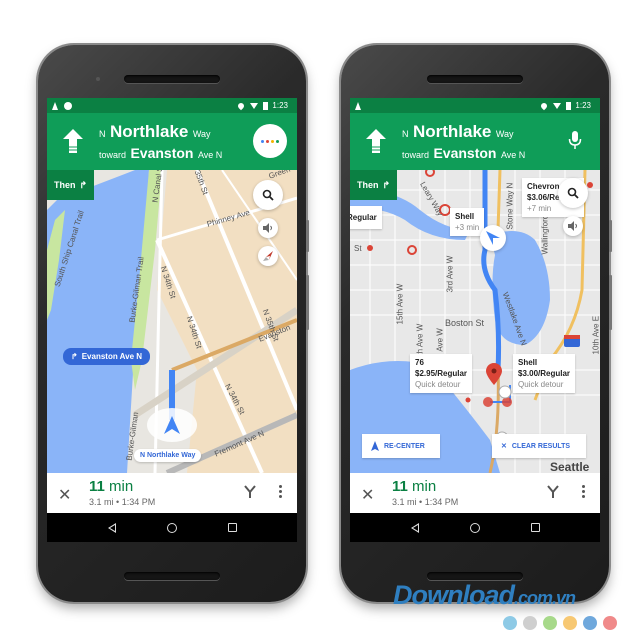 This screenshot has height=640, width=640. I want to click on volume-icon, so click(572, 226).